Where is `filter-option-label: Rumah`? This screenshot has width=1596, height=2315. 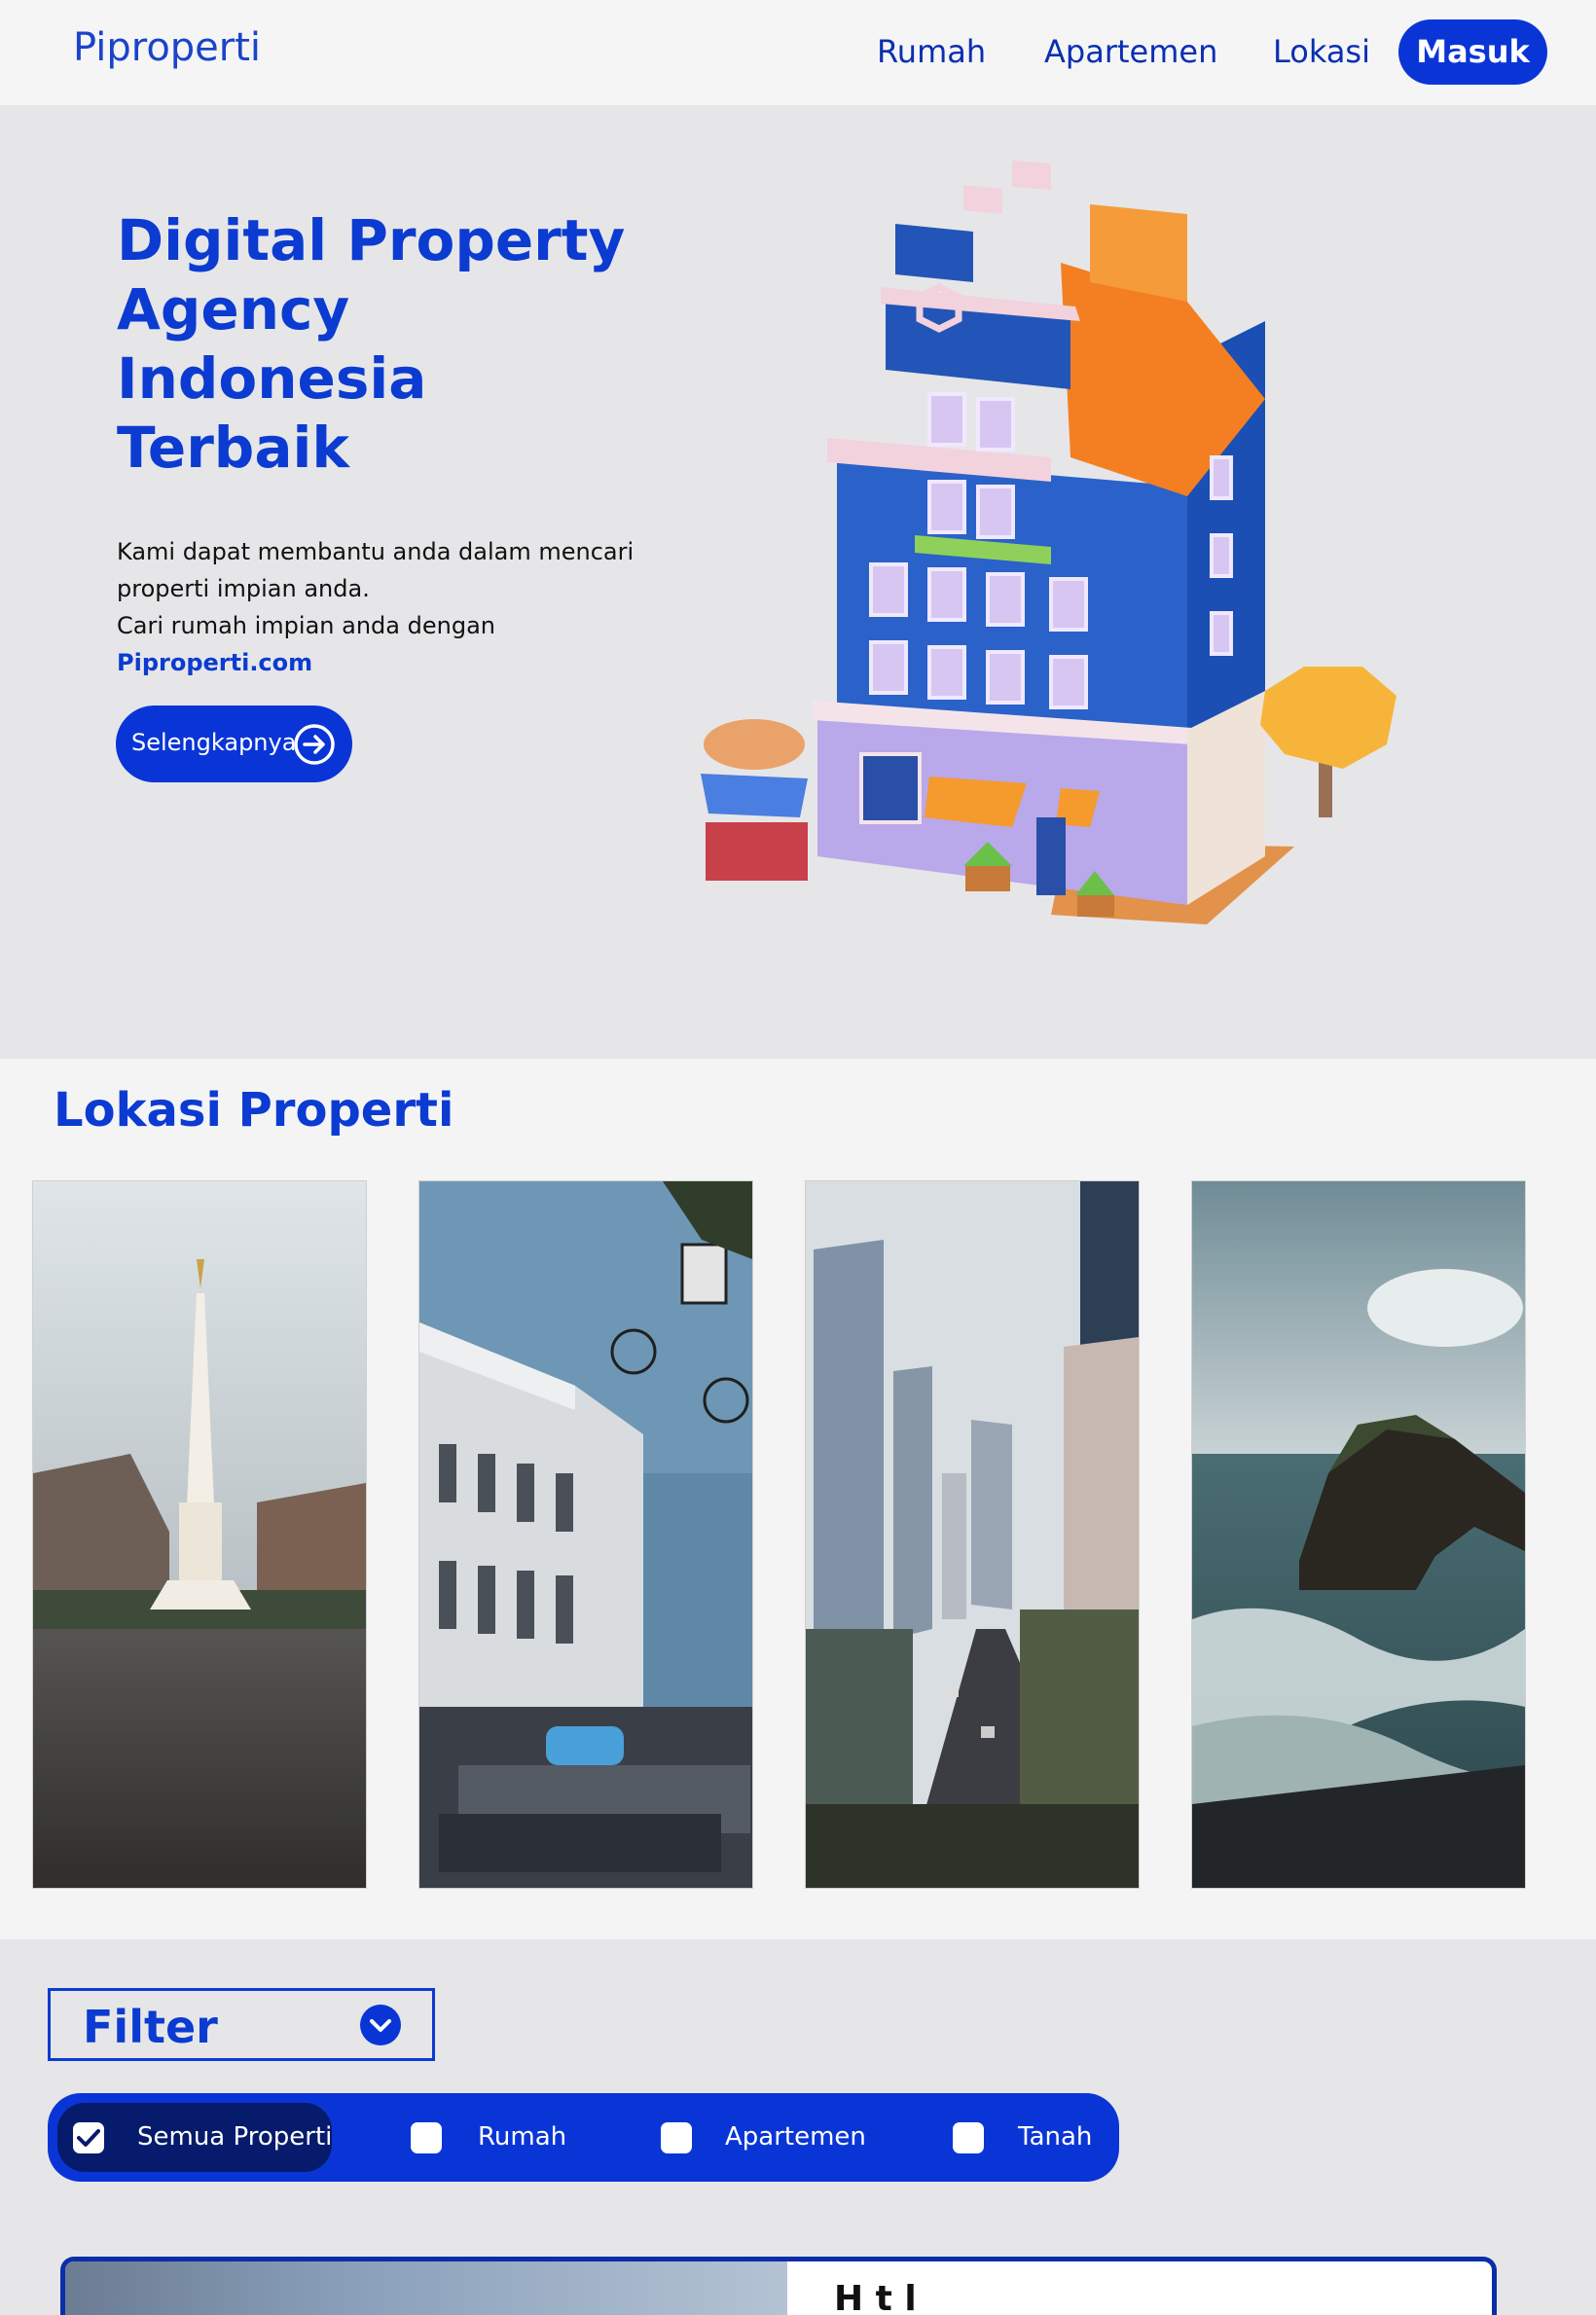
filter-option-label: Rumah is located at coordinates (522, 2137).